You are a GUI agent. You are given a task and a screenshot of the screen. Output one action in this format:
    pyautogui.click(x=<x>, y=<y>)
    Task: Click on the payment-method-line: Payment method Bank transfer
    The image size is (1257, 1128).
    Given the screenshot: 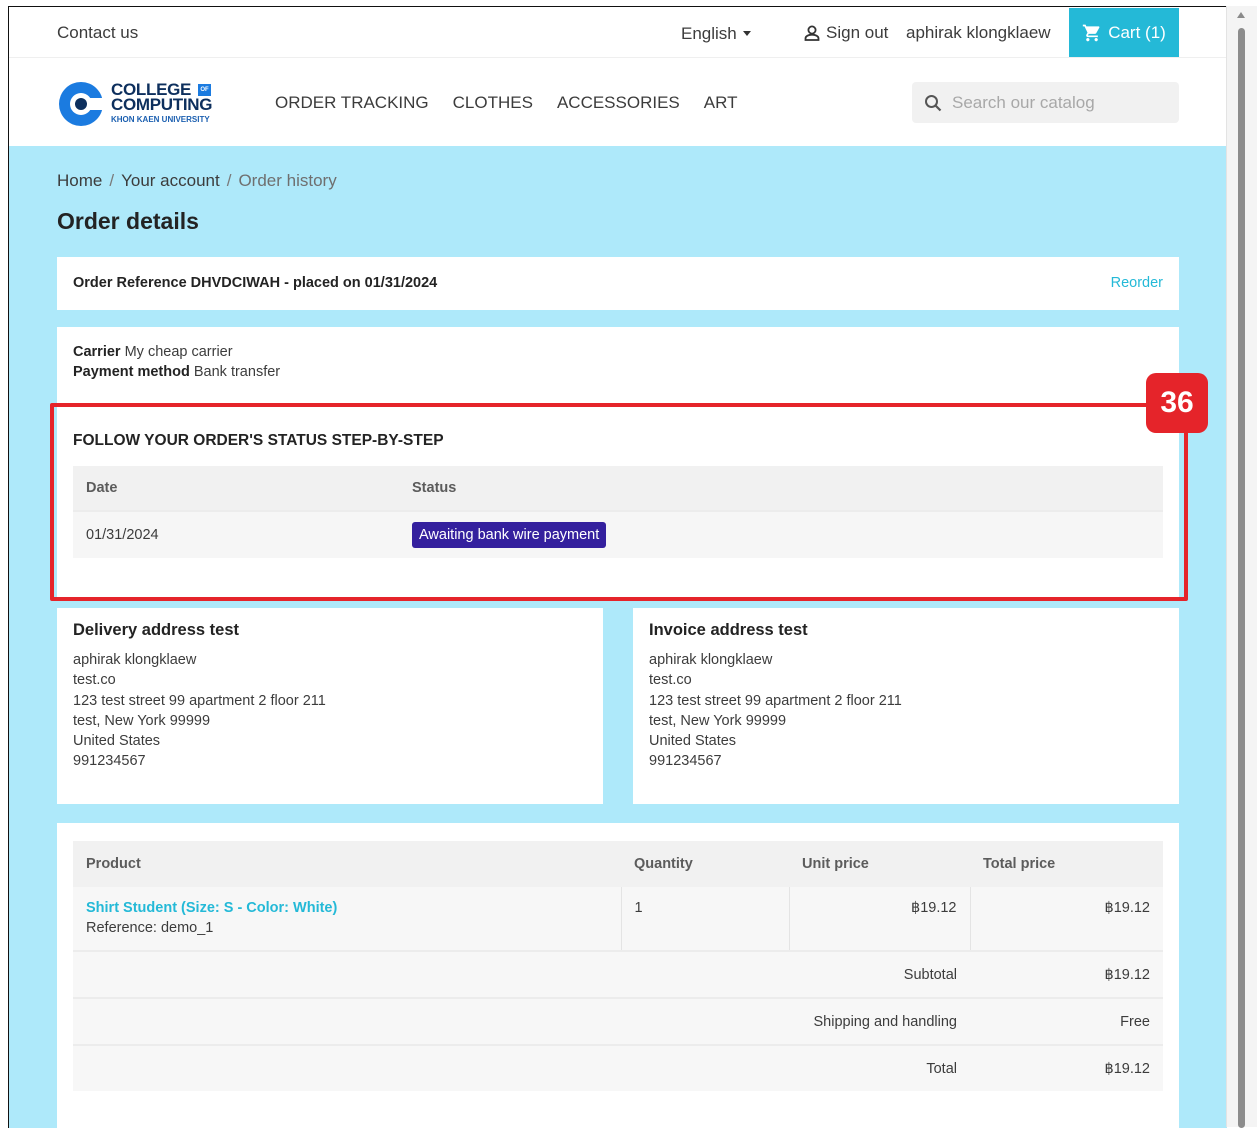 What is the action you would take?
    pyautogui.click(x=176, y=372)
    